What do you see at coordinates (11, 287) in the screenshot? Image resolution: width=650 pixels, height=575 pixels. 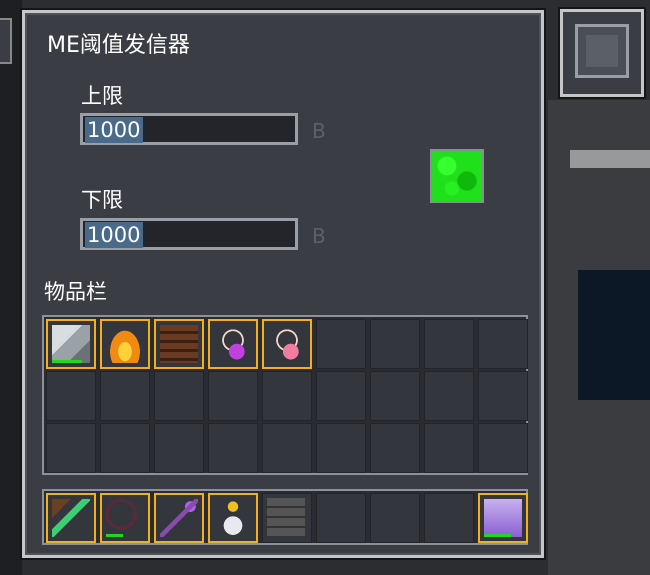 I see `bg-wall-left` at bounding box center [11, 287].